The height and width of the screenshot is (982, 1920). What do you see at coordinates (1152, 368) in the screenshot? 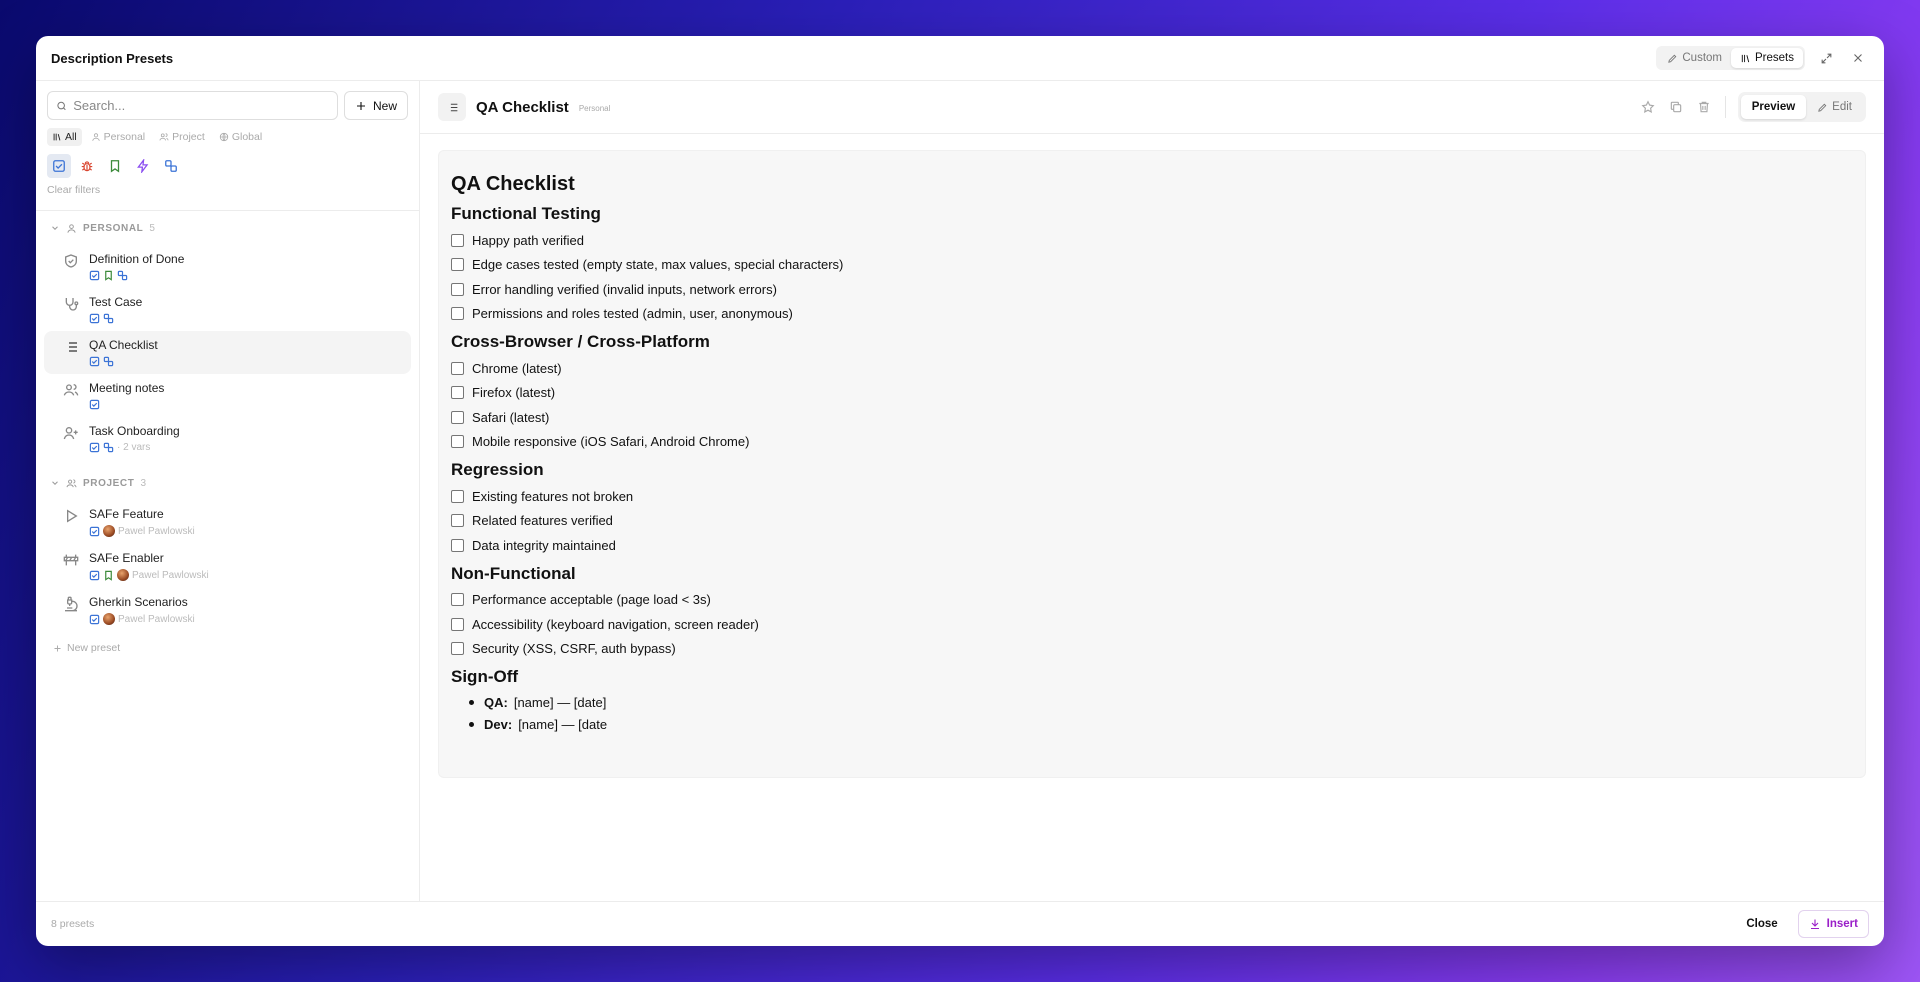
I see `checklist-item: Chrome (latest)` at bounding box center [1152, 368].